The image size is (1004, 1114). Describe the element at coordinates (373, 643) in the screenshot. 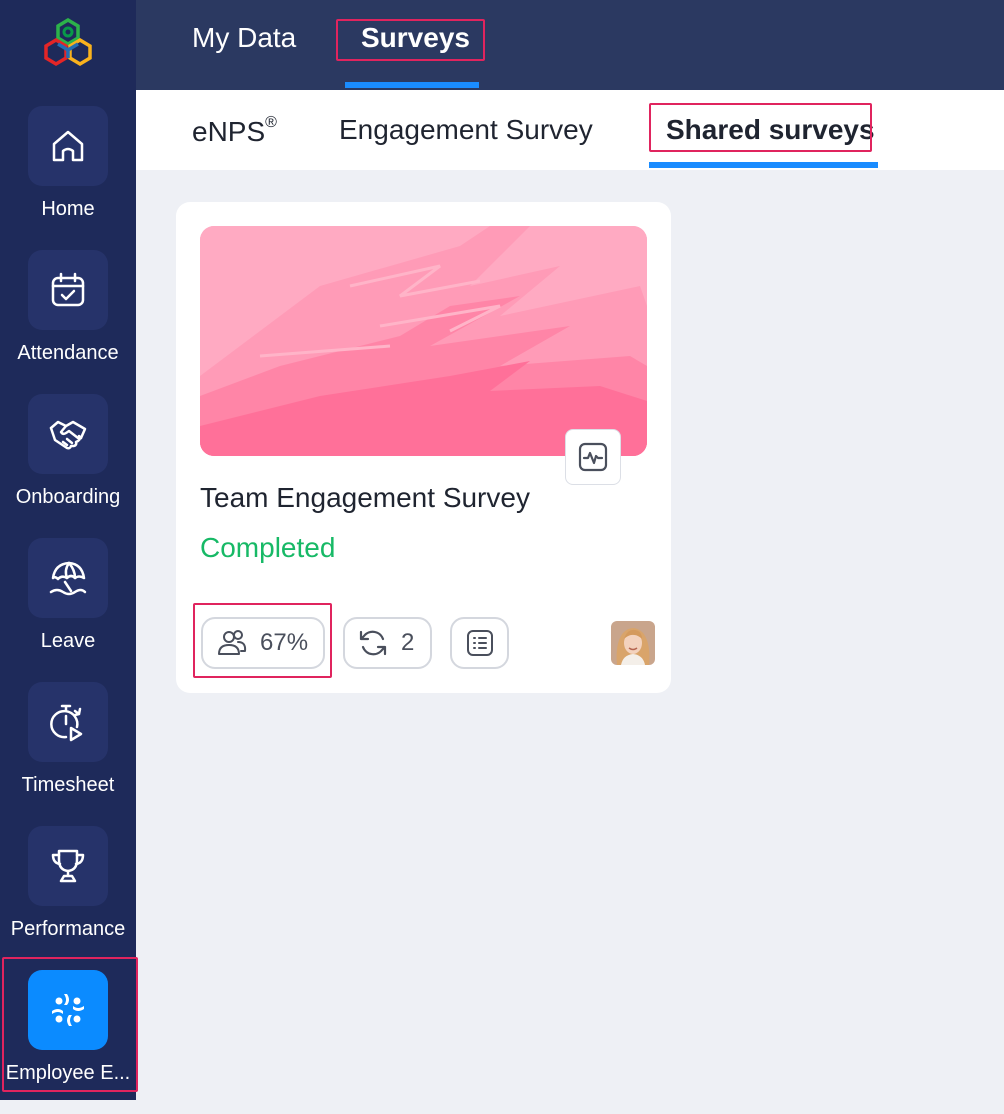

I see `refresh-icon` at that location.